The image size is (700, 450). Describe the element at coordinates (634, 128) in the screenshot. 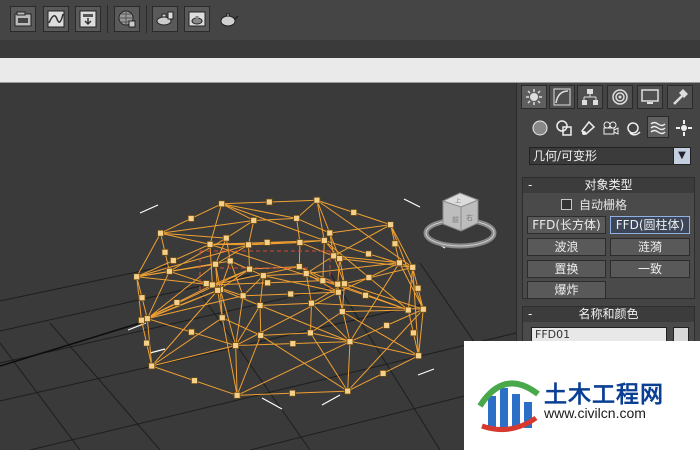

I see `helpers-icon` at that location.